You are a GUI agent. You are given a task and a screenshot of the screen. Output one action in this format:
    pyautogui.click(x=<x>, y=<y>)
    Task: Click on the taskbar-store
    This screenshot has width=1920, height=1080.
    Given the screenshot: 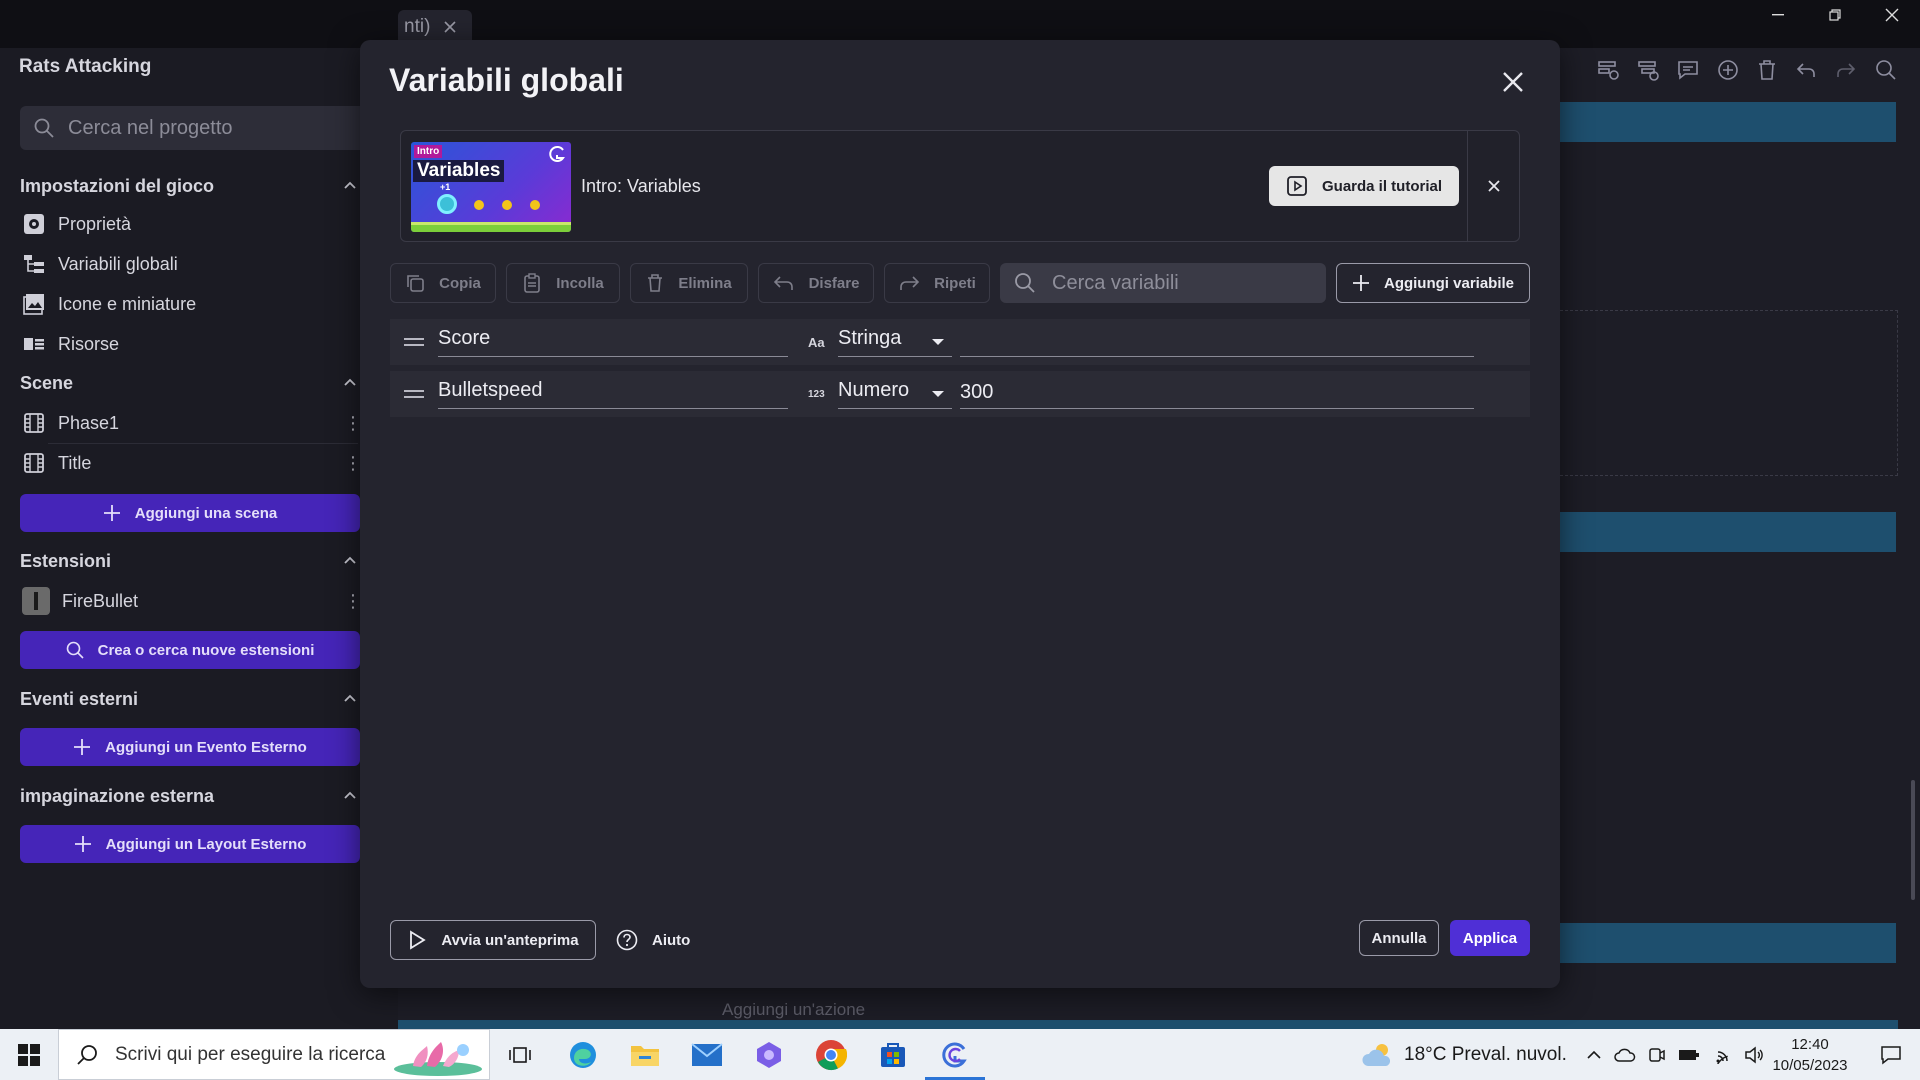 What is the action you would take?
    pyautogui.click(x=893, y=1054)
    